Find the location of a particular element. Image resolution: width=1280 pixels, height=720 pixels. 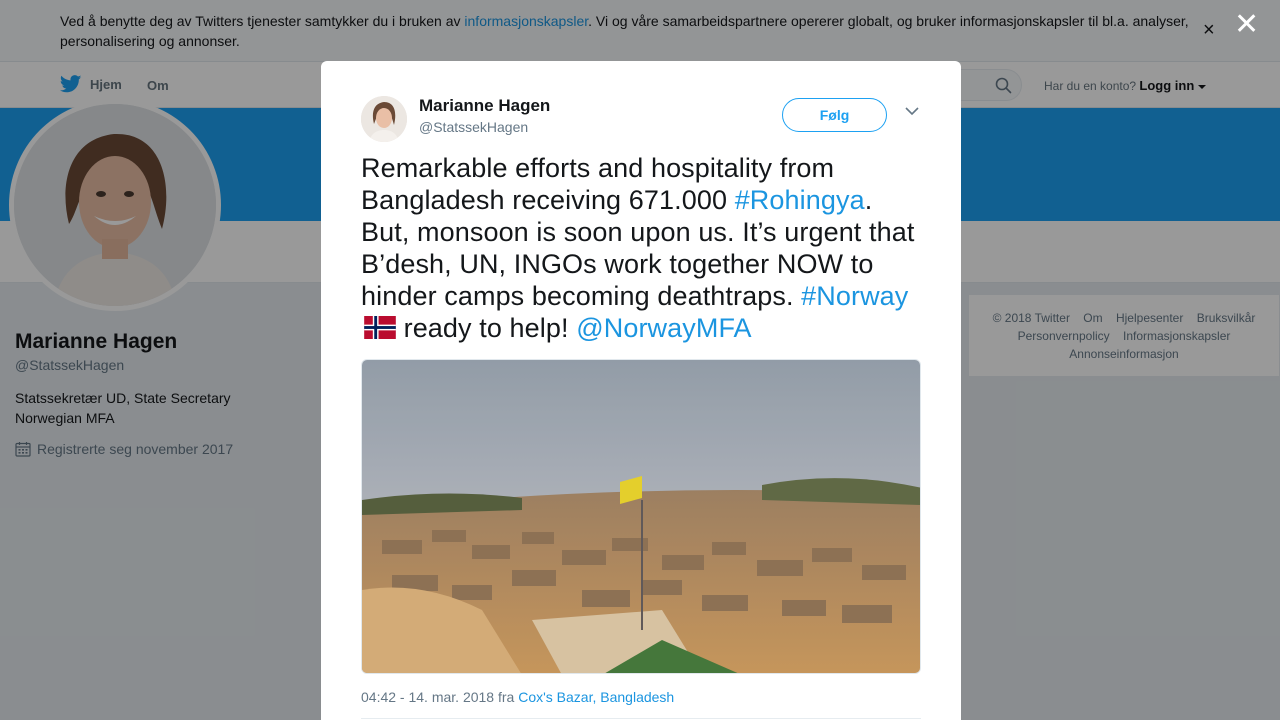

author-photo is located at coordinates (384, 119).